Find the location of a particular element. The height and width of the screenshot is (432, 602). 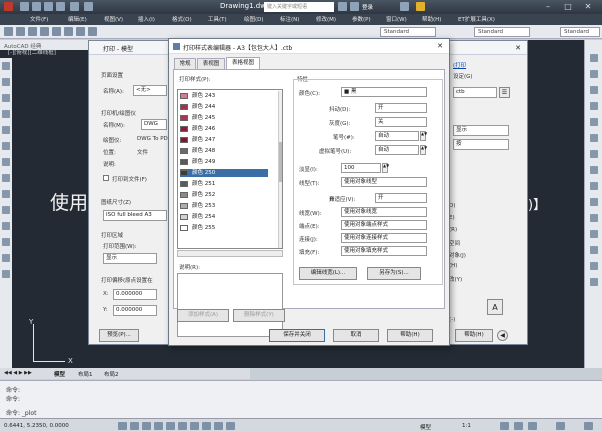

styles-scroll-thumb is located at coordinates (280, 162).